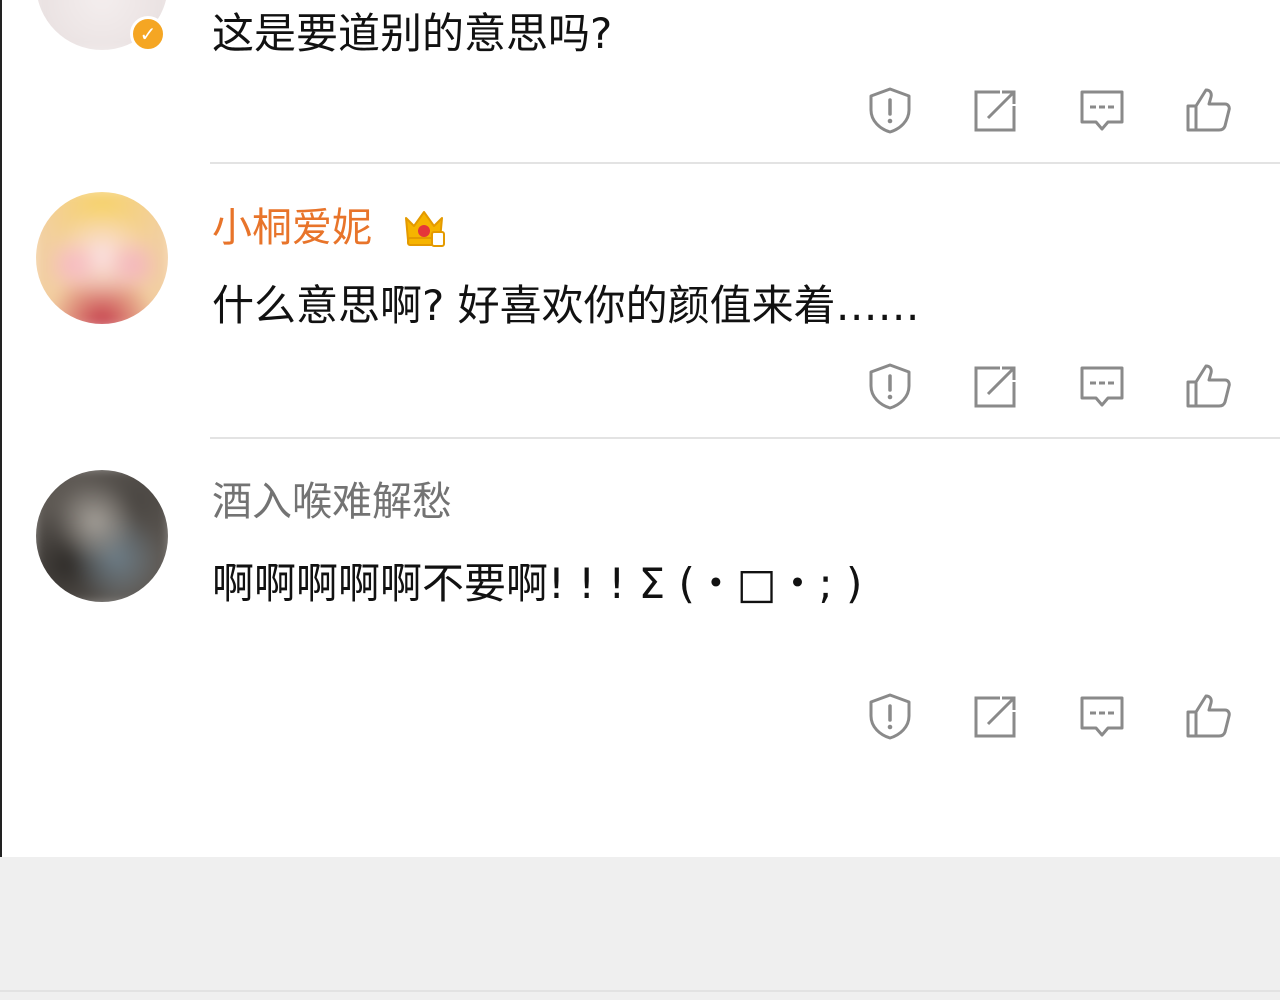 The image size is (1280, 1000). Describe the element at coordinates (412, 33) in the screenshot. I see `comment-text: 这是要道别的意思吗?` at that location.